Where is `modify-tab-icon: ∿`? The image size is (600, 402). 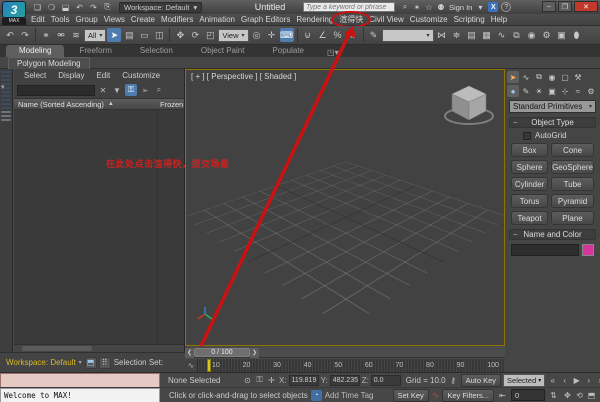
modify-tab-icon: ∿ is located at coordinates (526, 77).